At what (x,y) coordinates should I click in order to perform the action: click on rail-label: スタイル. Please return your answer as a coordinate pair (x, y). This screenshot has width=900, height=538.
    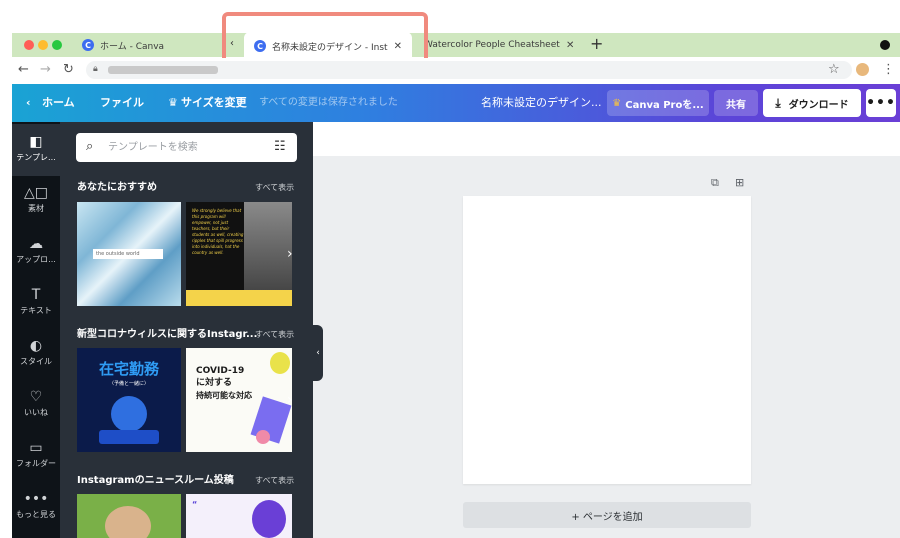
    Looking at the image, I should click on (36, 361).